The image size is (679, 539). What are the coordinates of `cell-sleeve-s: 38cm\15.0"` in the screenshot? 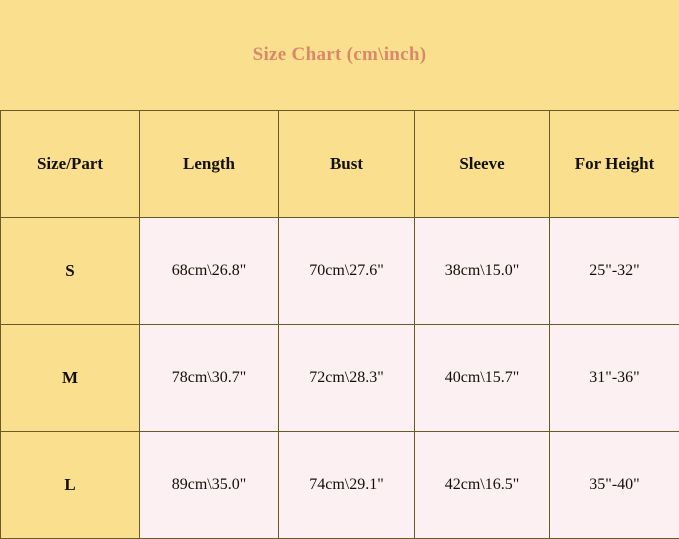 It's located at (482, 271).